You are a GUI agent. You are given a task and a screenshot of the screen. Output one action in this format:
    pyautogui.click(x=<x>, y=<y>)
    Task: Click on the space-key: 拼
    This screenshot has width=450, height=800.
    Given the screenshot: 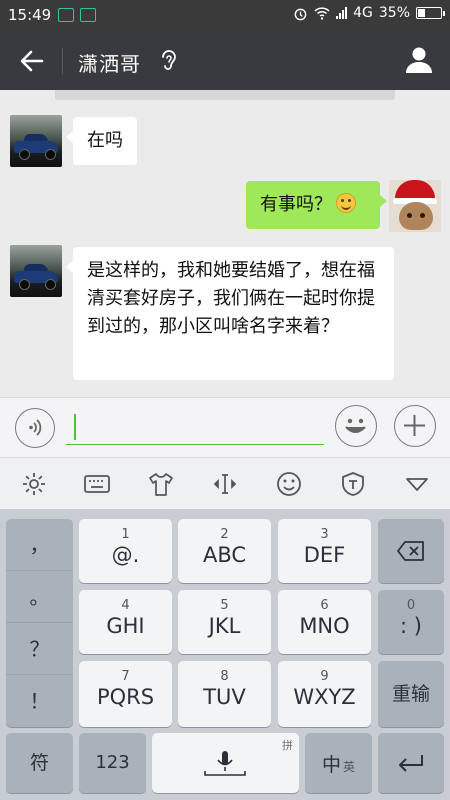 What is the action you would take?
    pyautogui.click(x=225, y=763)
    